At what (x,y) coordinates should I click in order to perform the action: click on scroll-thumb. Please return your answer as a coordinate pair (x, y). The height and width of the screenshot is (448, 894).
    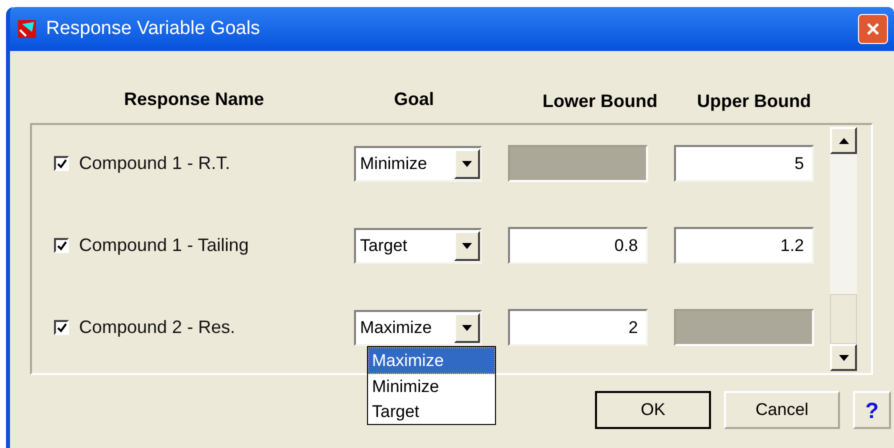
    Looking at the image, I should click on (843, 319).